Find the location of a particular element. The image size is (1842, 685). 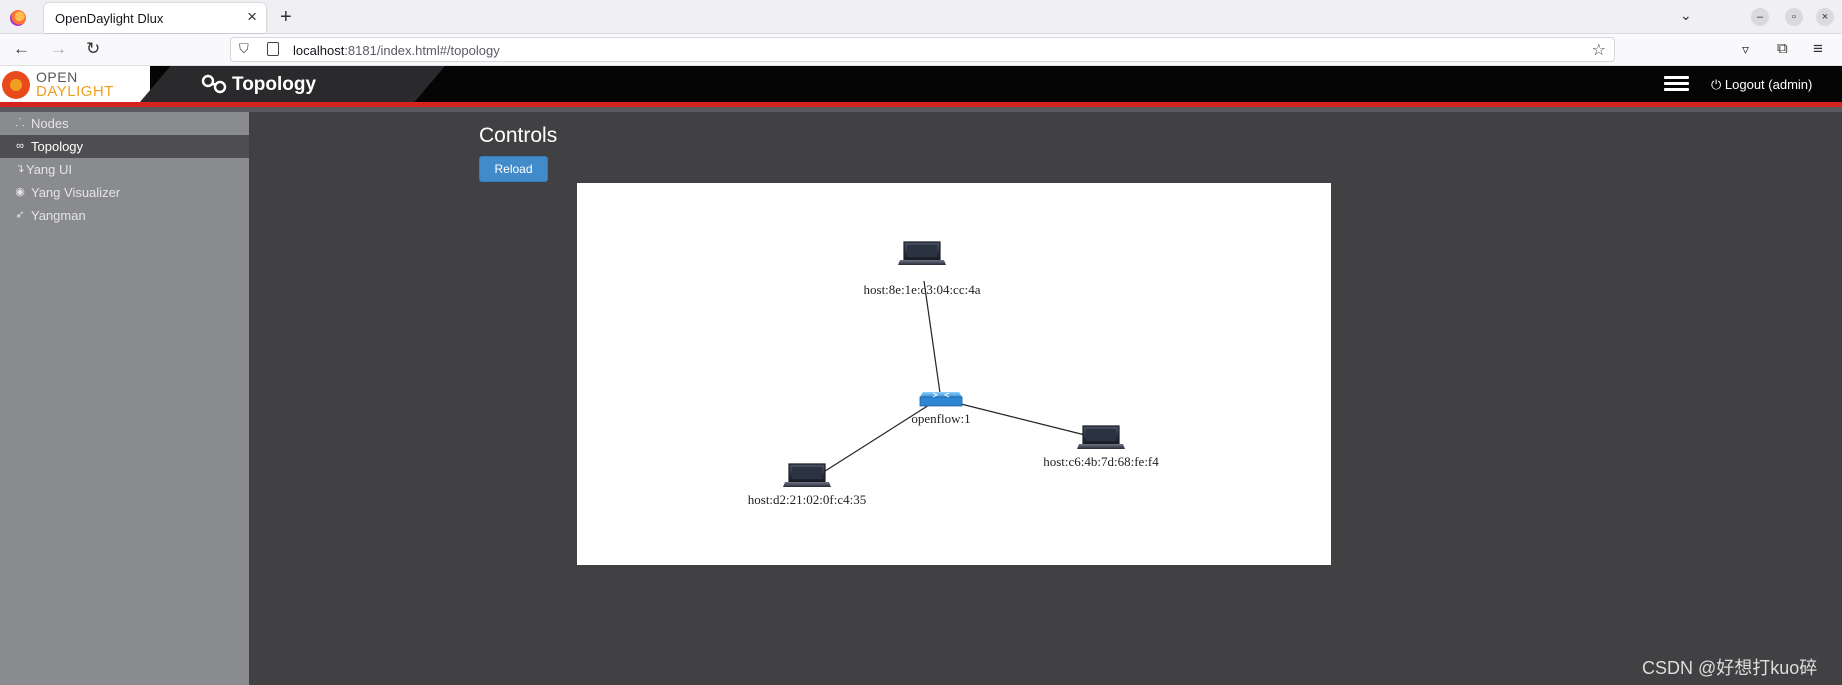

chevron-down-icon: ⌄ is located at coordinates (1686, 15).